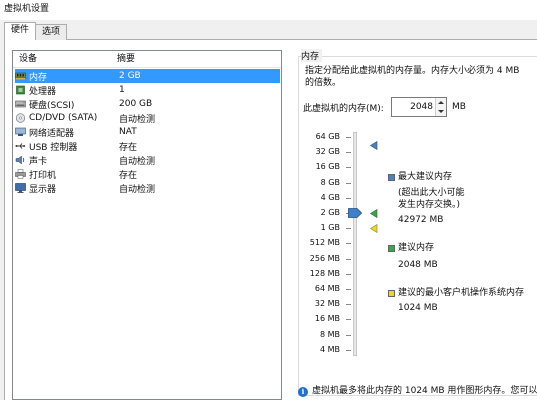 Image resolution: width=537 pixels, height=400 pixels. What do you see at coordinates (327, 136) in the screenshot?
I see `scale-label: 64 GB` at bounding box center [327, 136].